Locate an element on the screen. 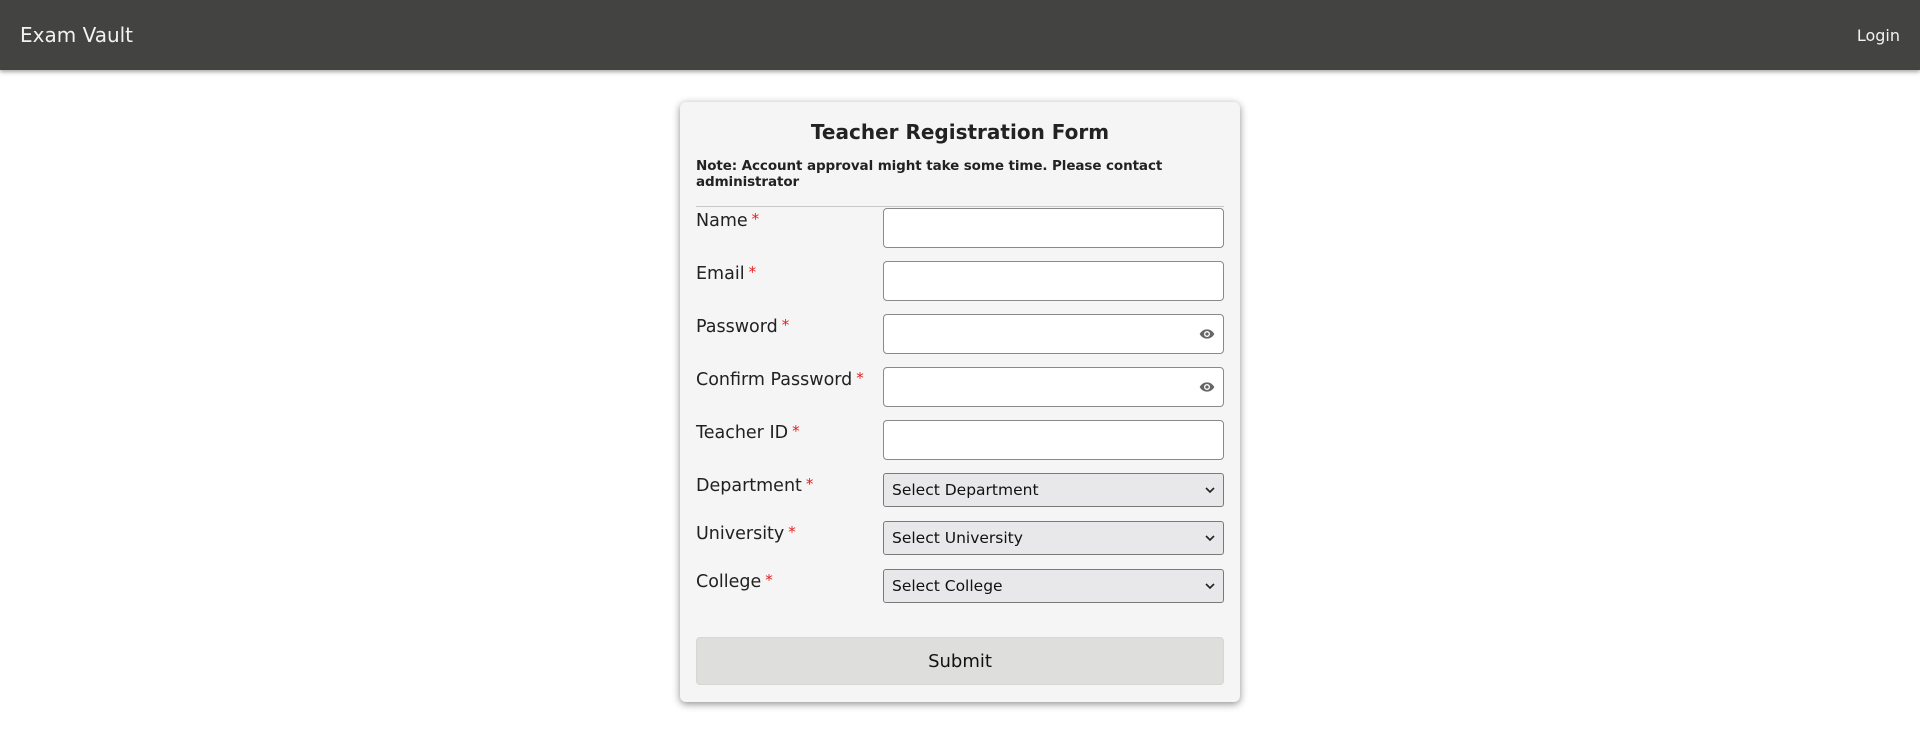 This screenshot has width=1920, height=753. department-selected-value: Select Department is located at coordinates (965, 490).